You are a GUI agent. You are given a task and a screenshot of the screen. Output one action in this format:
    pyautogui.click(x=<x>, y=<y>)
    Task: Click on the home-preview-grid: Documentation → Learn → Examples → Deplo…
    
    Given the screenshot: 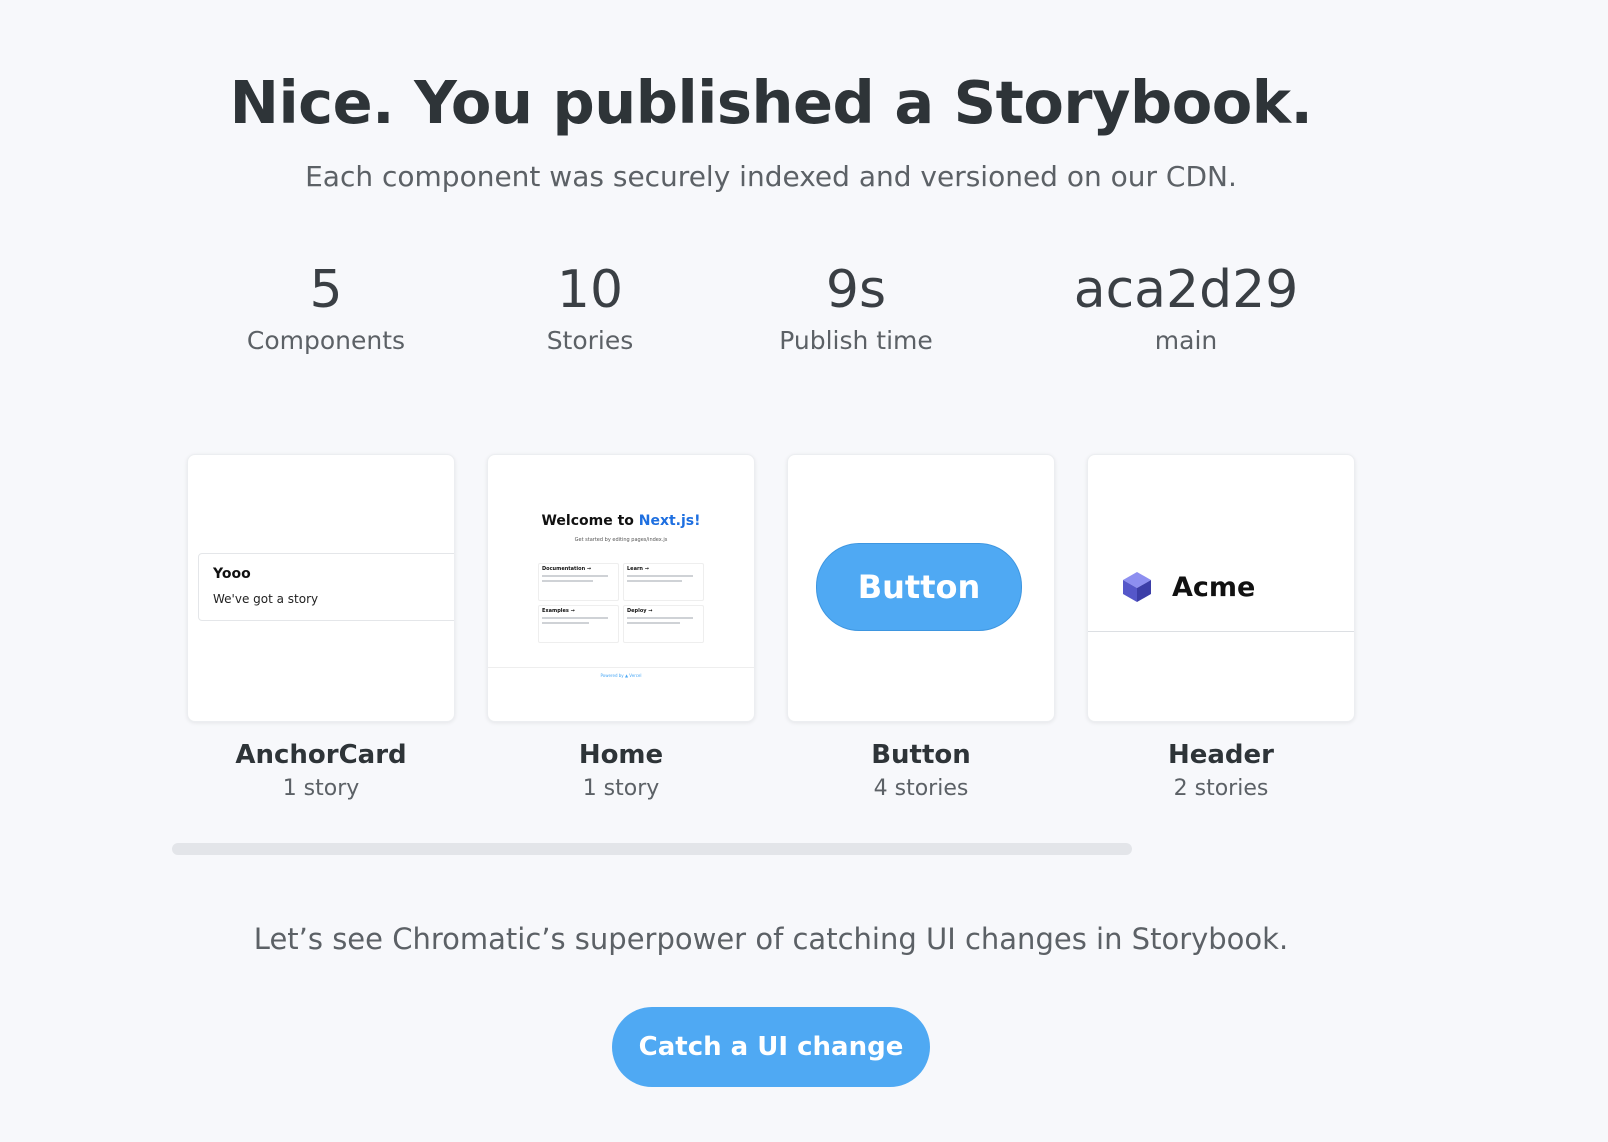 What is the action you would take?
    pyautogui.click(x=621, y=603)
    